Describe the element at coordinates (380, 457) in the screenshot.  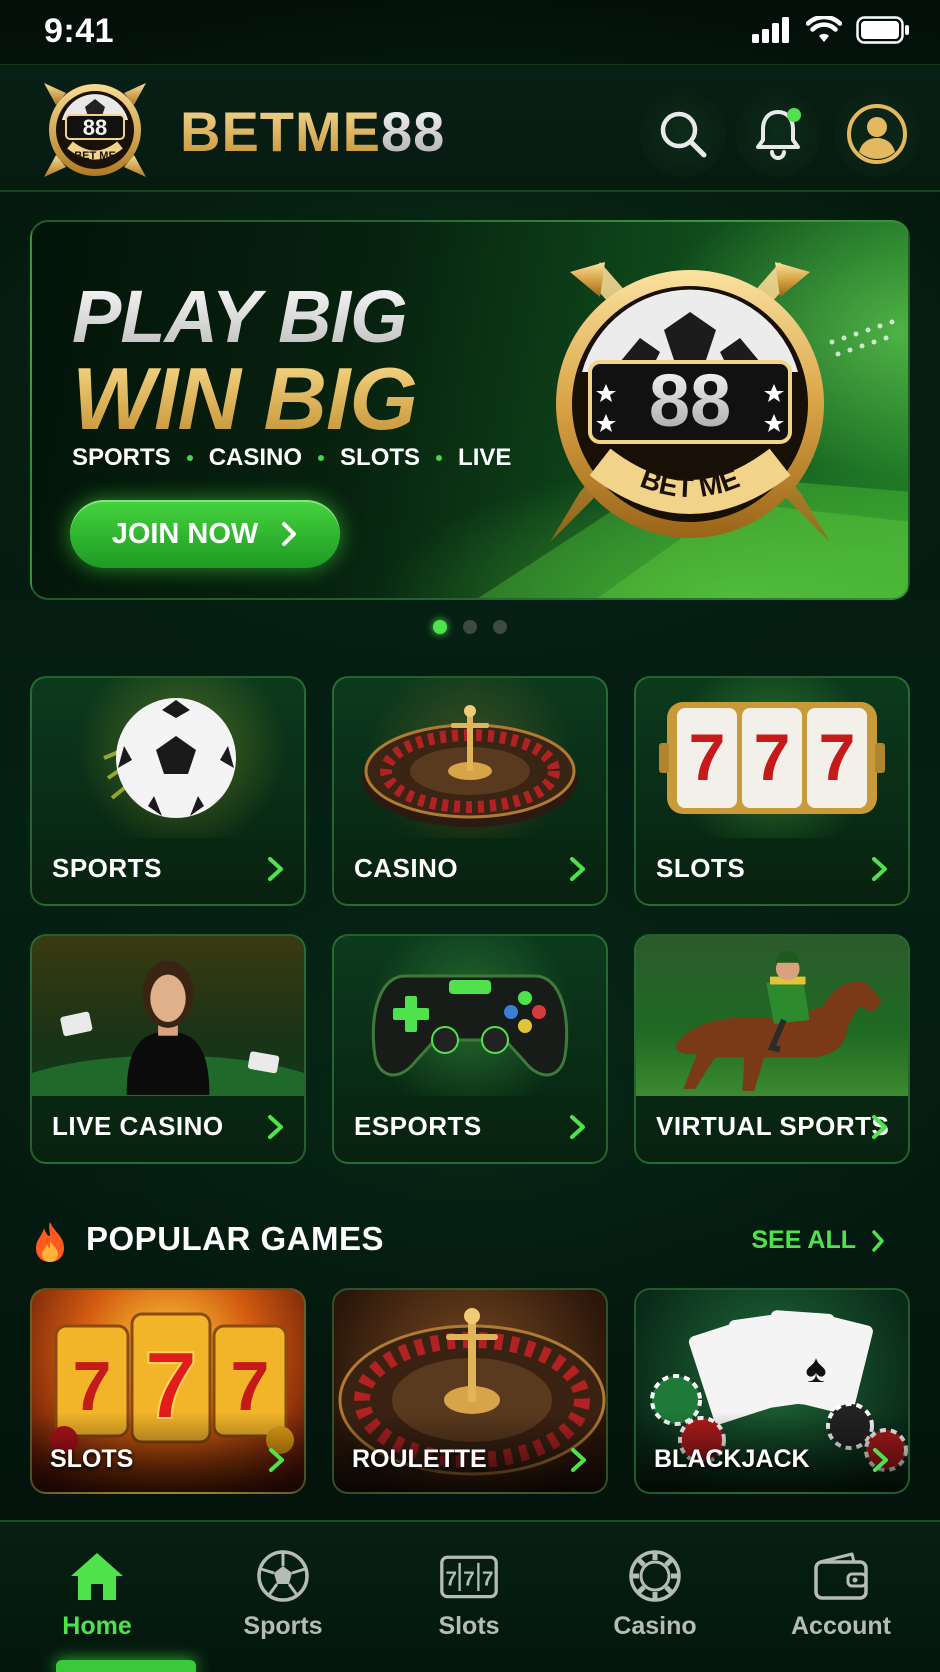
I see `hero-tag: SLOTS` at that location.